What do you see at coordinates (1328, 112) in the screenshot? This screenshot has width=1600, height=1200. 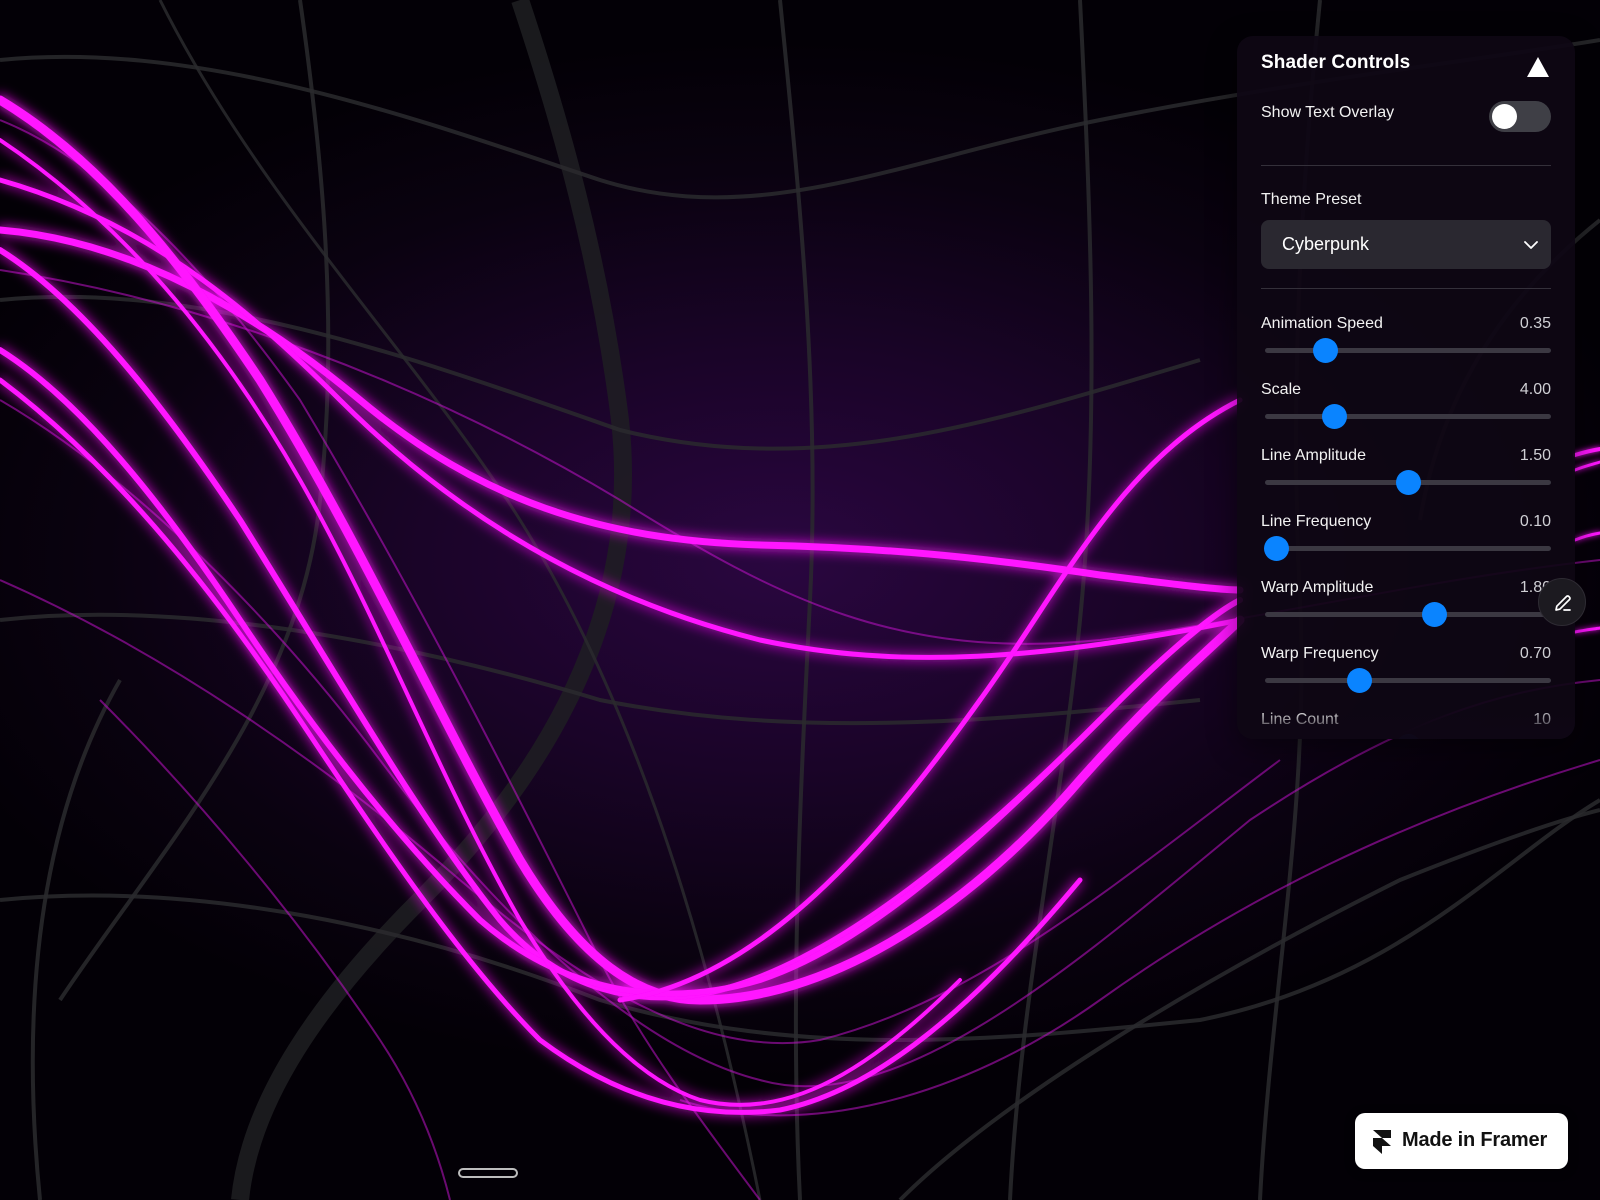 I see `text-overlay-label: Show Text Overlay` at bounding box center [1328, 112].